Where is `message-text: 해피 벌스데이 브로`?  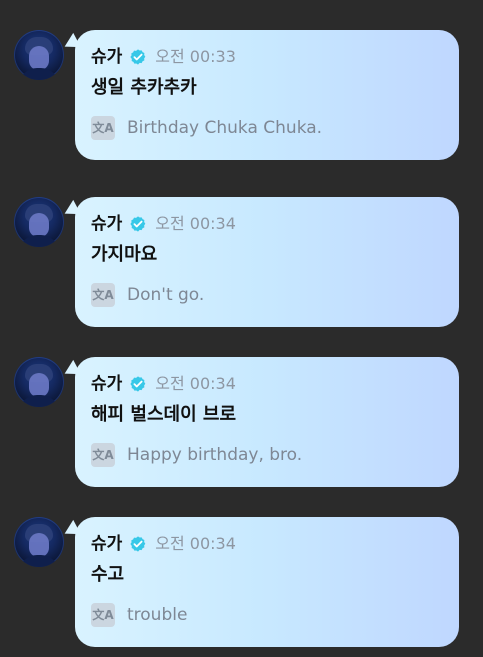 message-text: 해피 벌스데이 브로 is located at coordinates (164, 414).